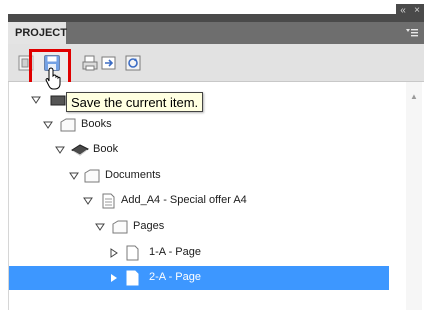  I want to click on tree-row-book: Book, so click(199, 150).